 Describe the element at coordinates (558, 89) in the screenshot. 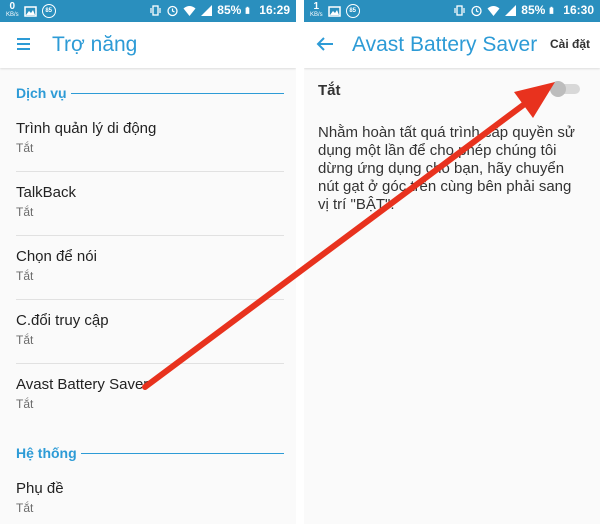

I see `toggle-thumb` at that location.